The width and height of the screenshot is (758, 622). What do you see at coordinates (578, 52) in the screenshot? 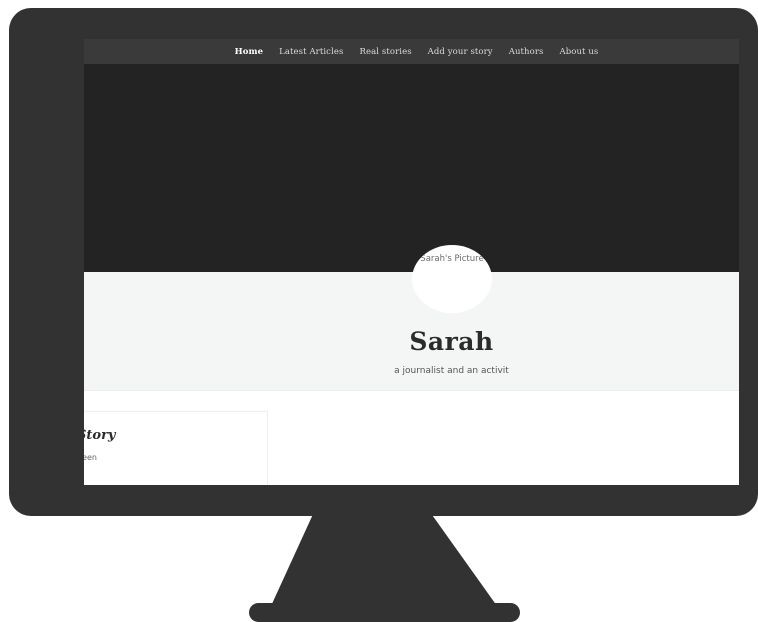
I see `nav-item-about-us: About us` at bounding box center [578, 52].